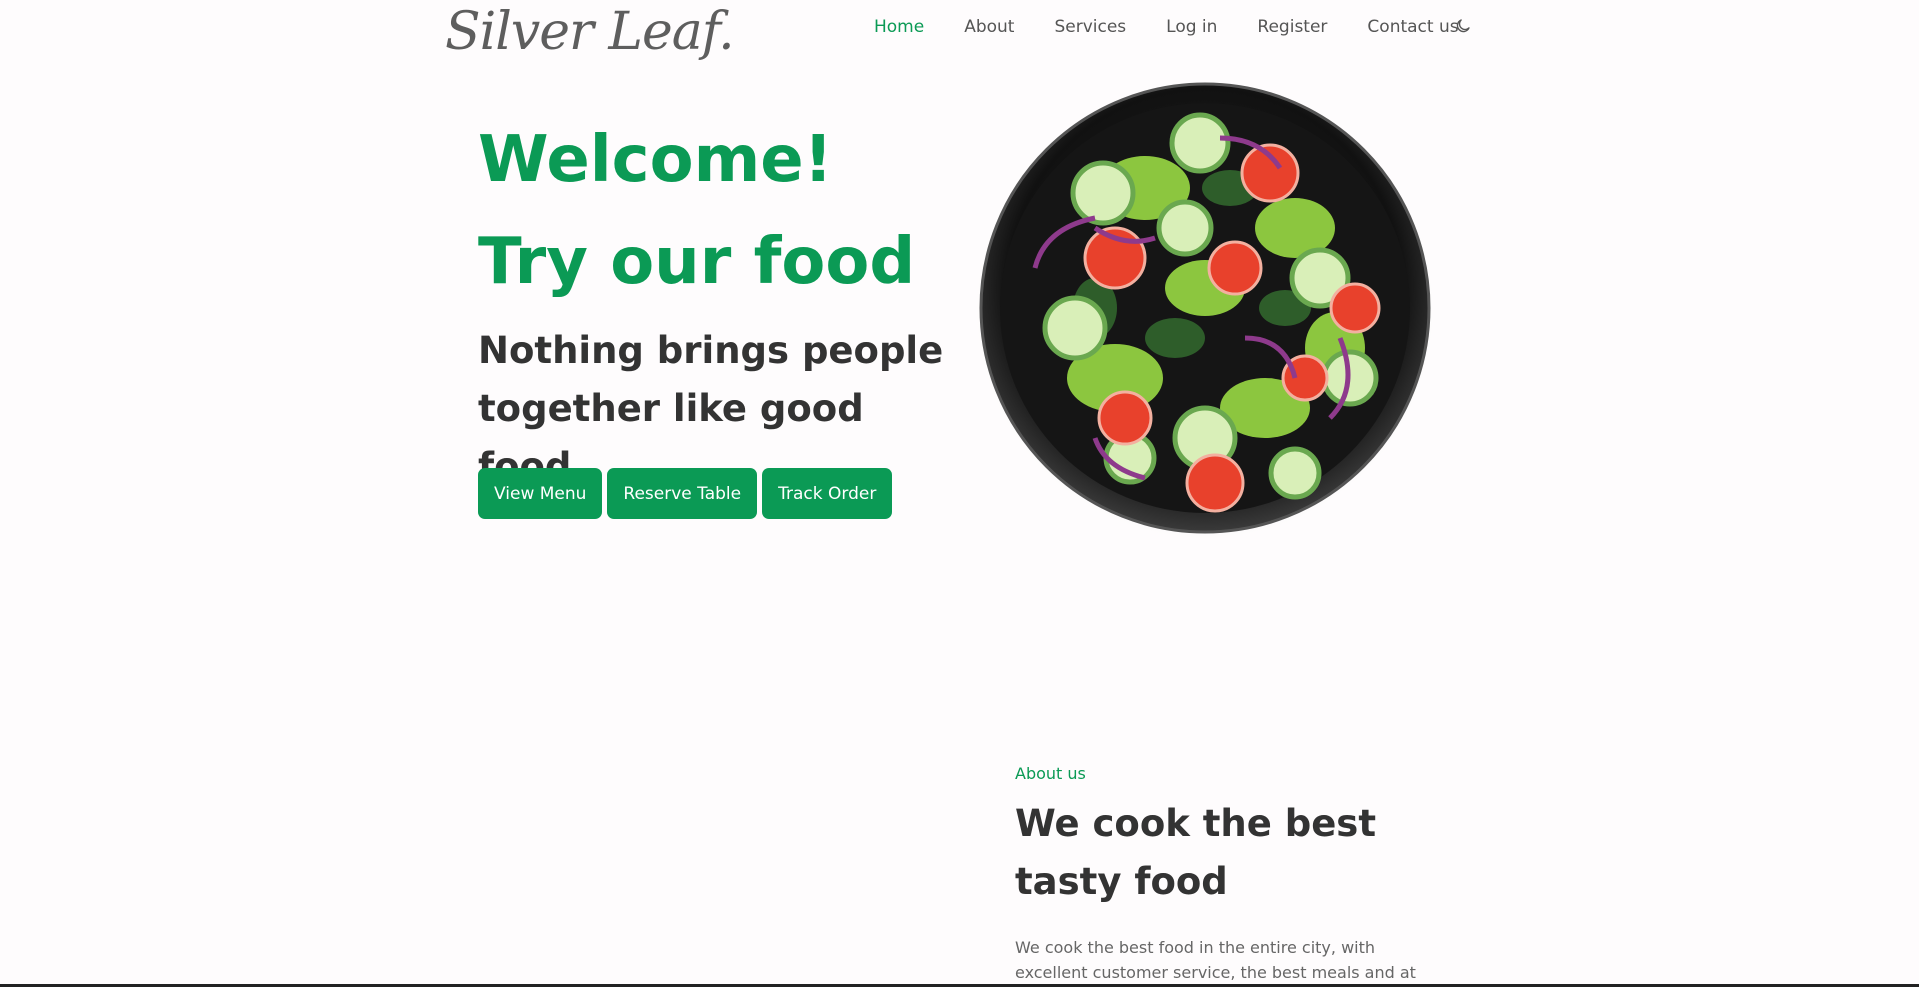 The height and width of the screenshot is (987, 1919). I want to click on about-label: About us, so click(1050, 773).